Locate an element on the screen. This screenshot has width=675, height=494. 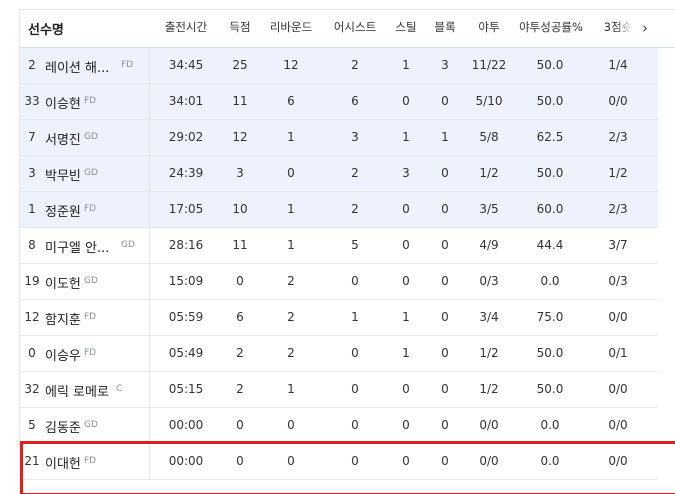
player-name: 이도헌 is located at coordinates (63, 282).